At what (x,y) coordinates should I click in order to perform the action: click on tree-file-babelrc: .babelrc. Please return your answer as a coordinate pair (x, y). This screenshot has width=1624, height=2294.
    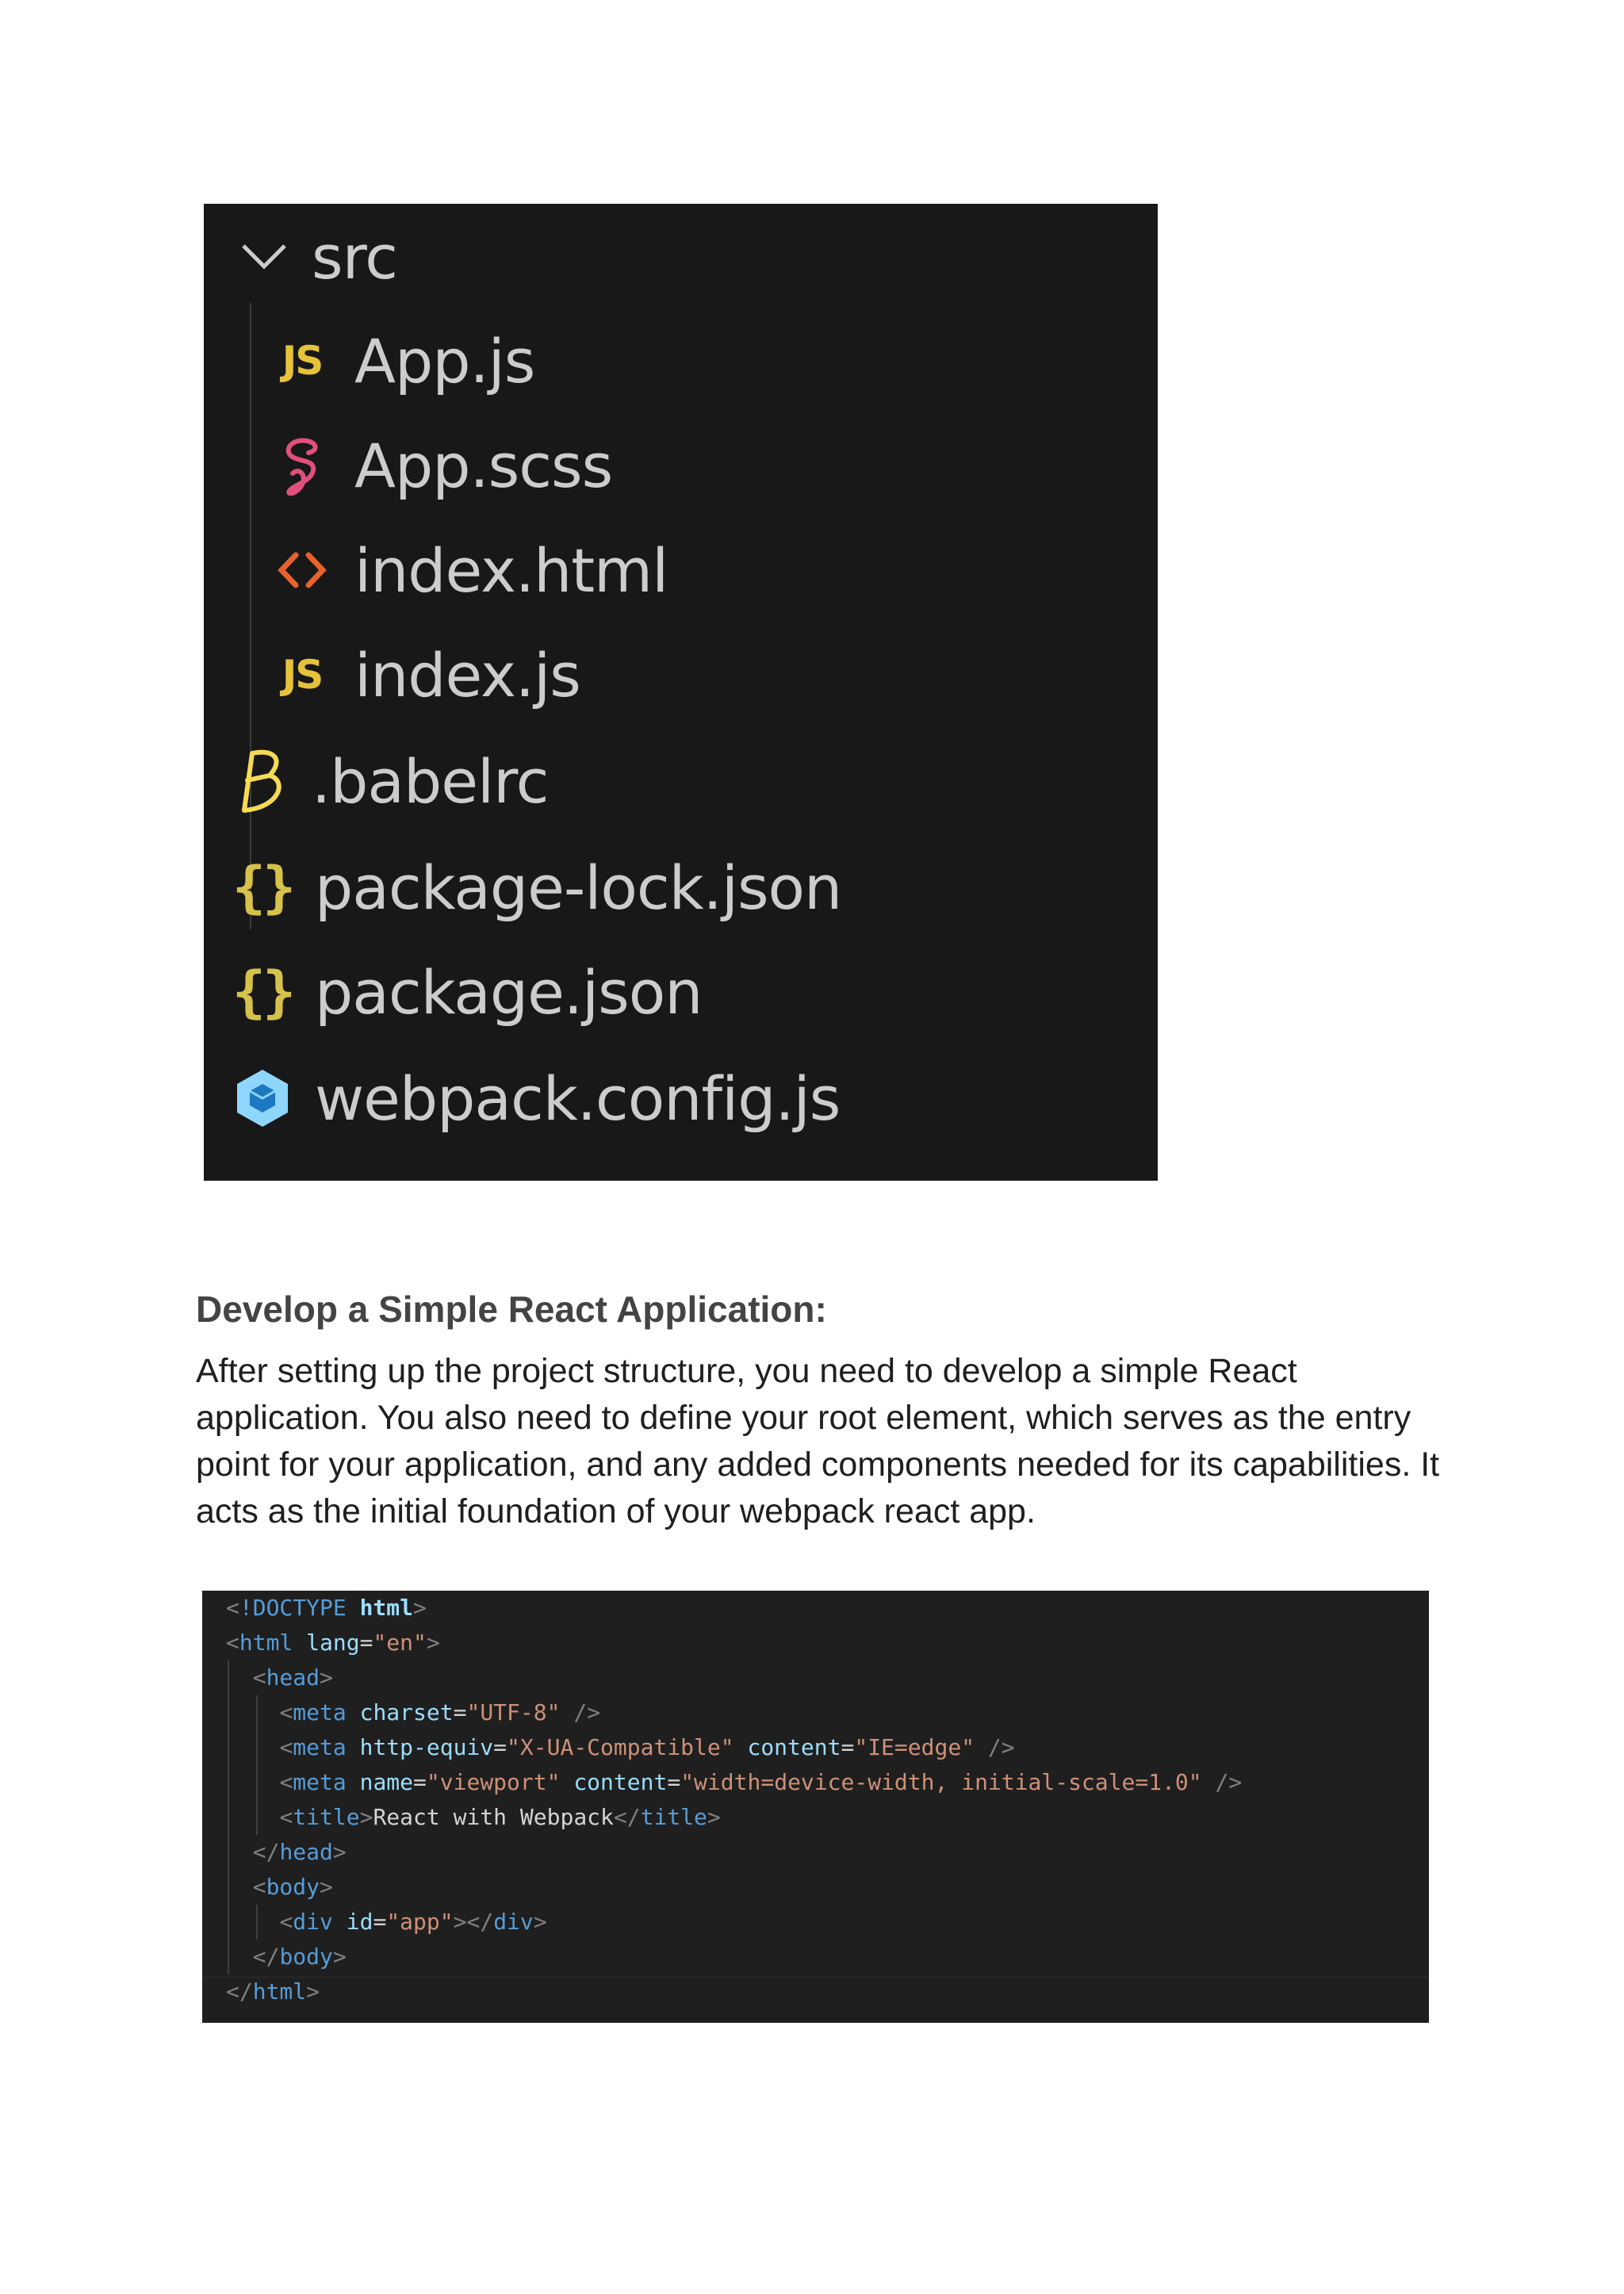
    Looking at the image, I should click on (390, 781).